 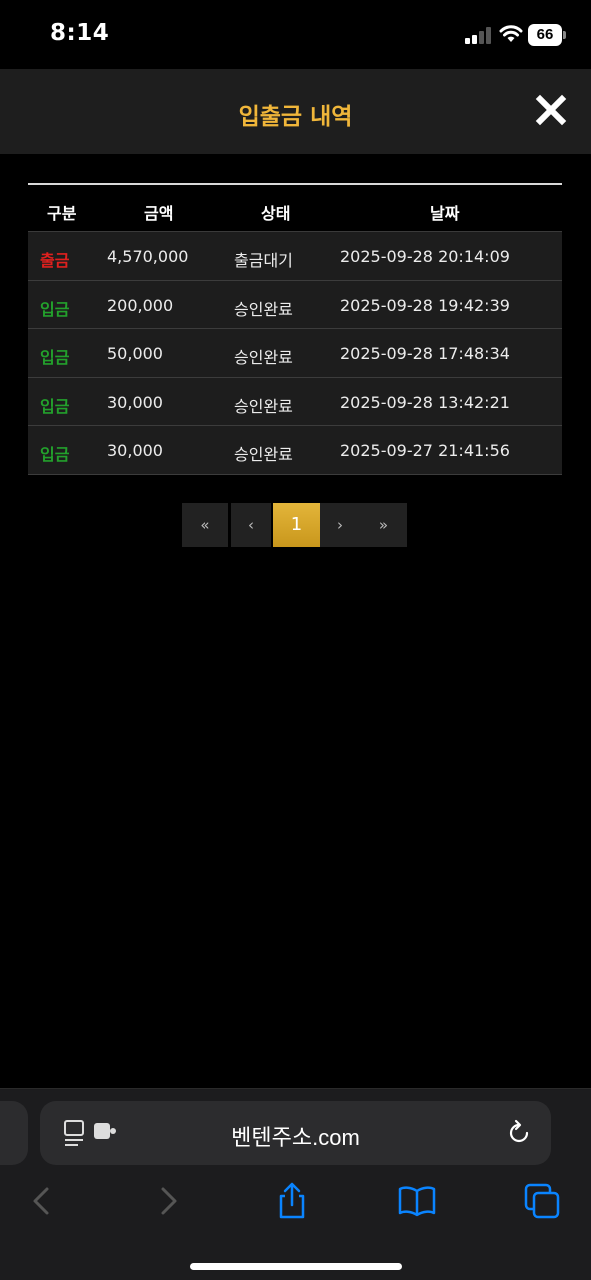 What do you see at coordinates (205, 525) in the screenshot?
I see `first-page-button: «` at bounding box center [205, 525].